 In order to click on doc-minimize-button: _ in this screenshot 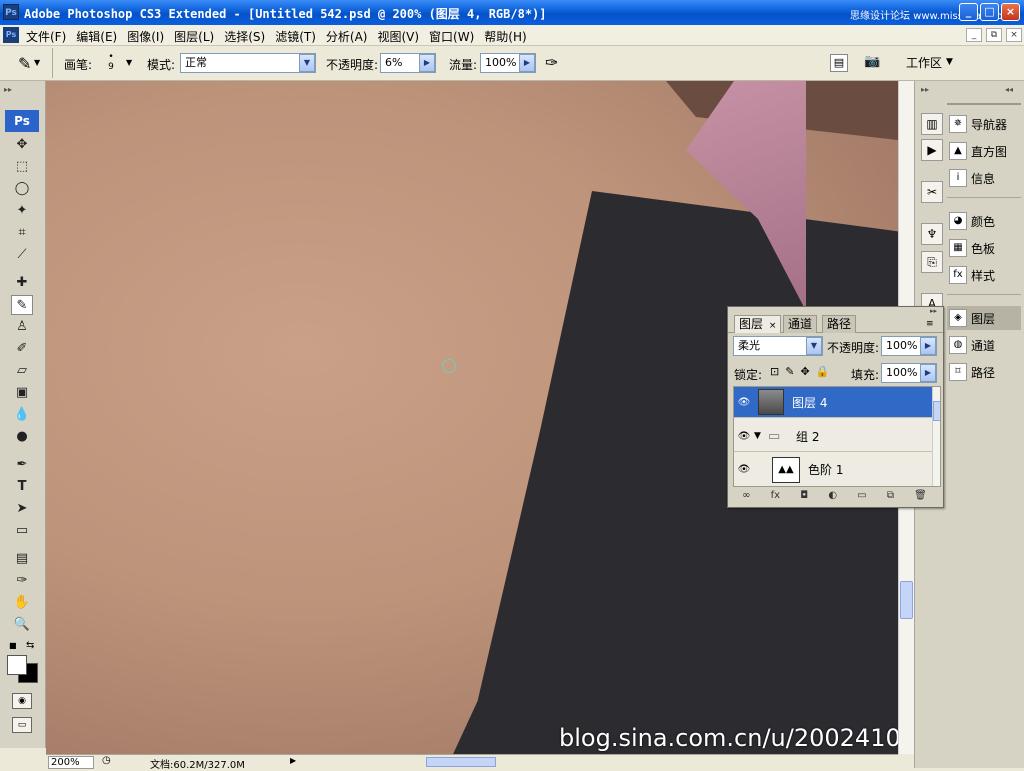, I will do `click(974, 35)`.